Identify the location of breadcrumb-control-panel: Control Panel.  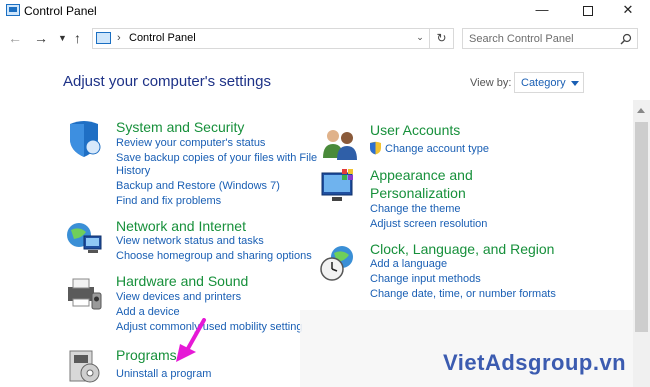
(162, 38).